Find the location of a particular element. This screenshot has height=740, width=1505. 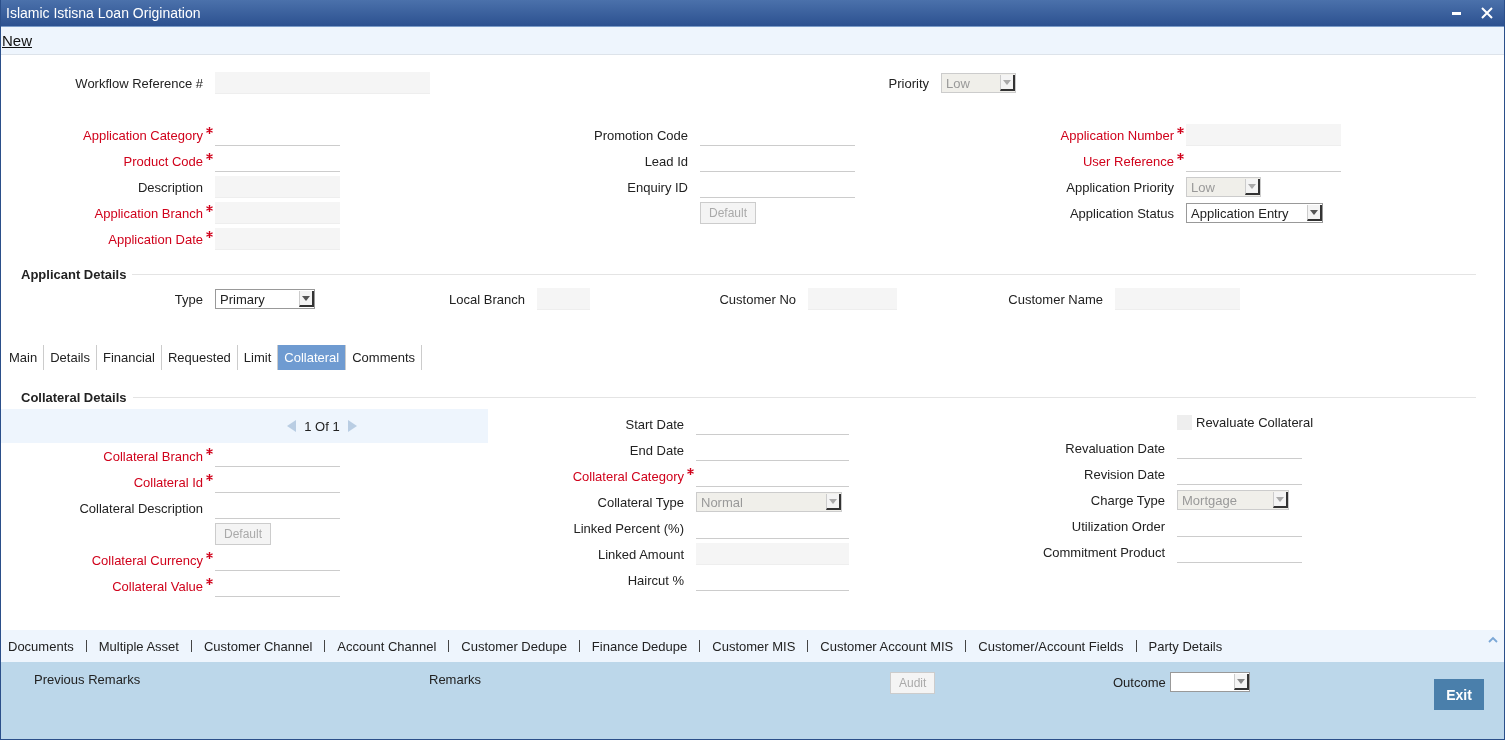

field-label: Collateral Category is located at coordinates (628, 476).